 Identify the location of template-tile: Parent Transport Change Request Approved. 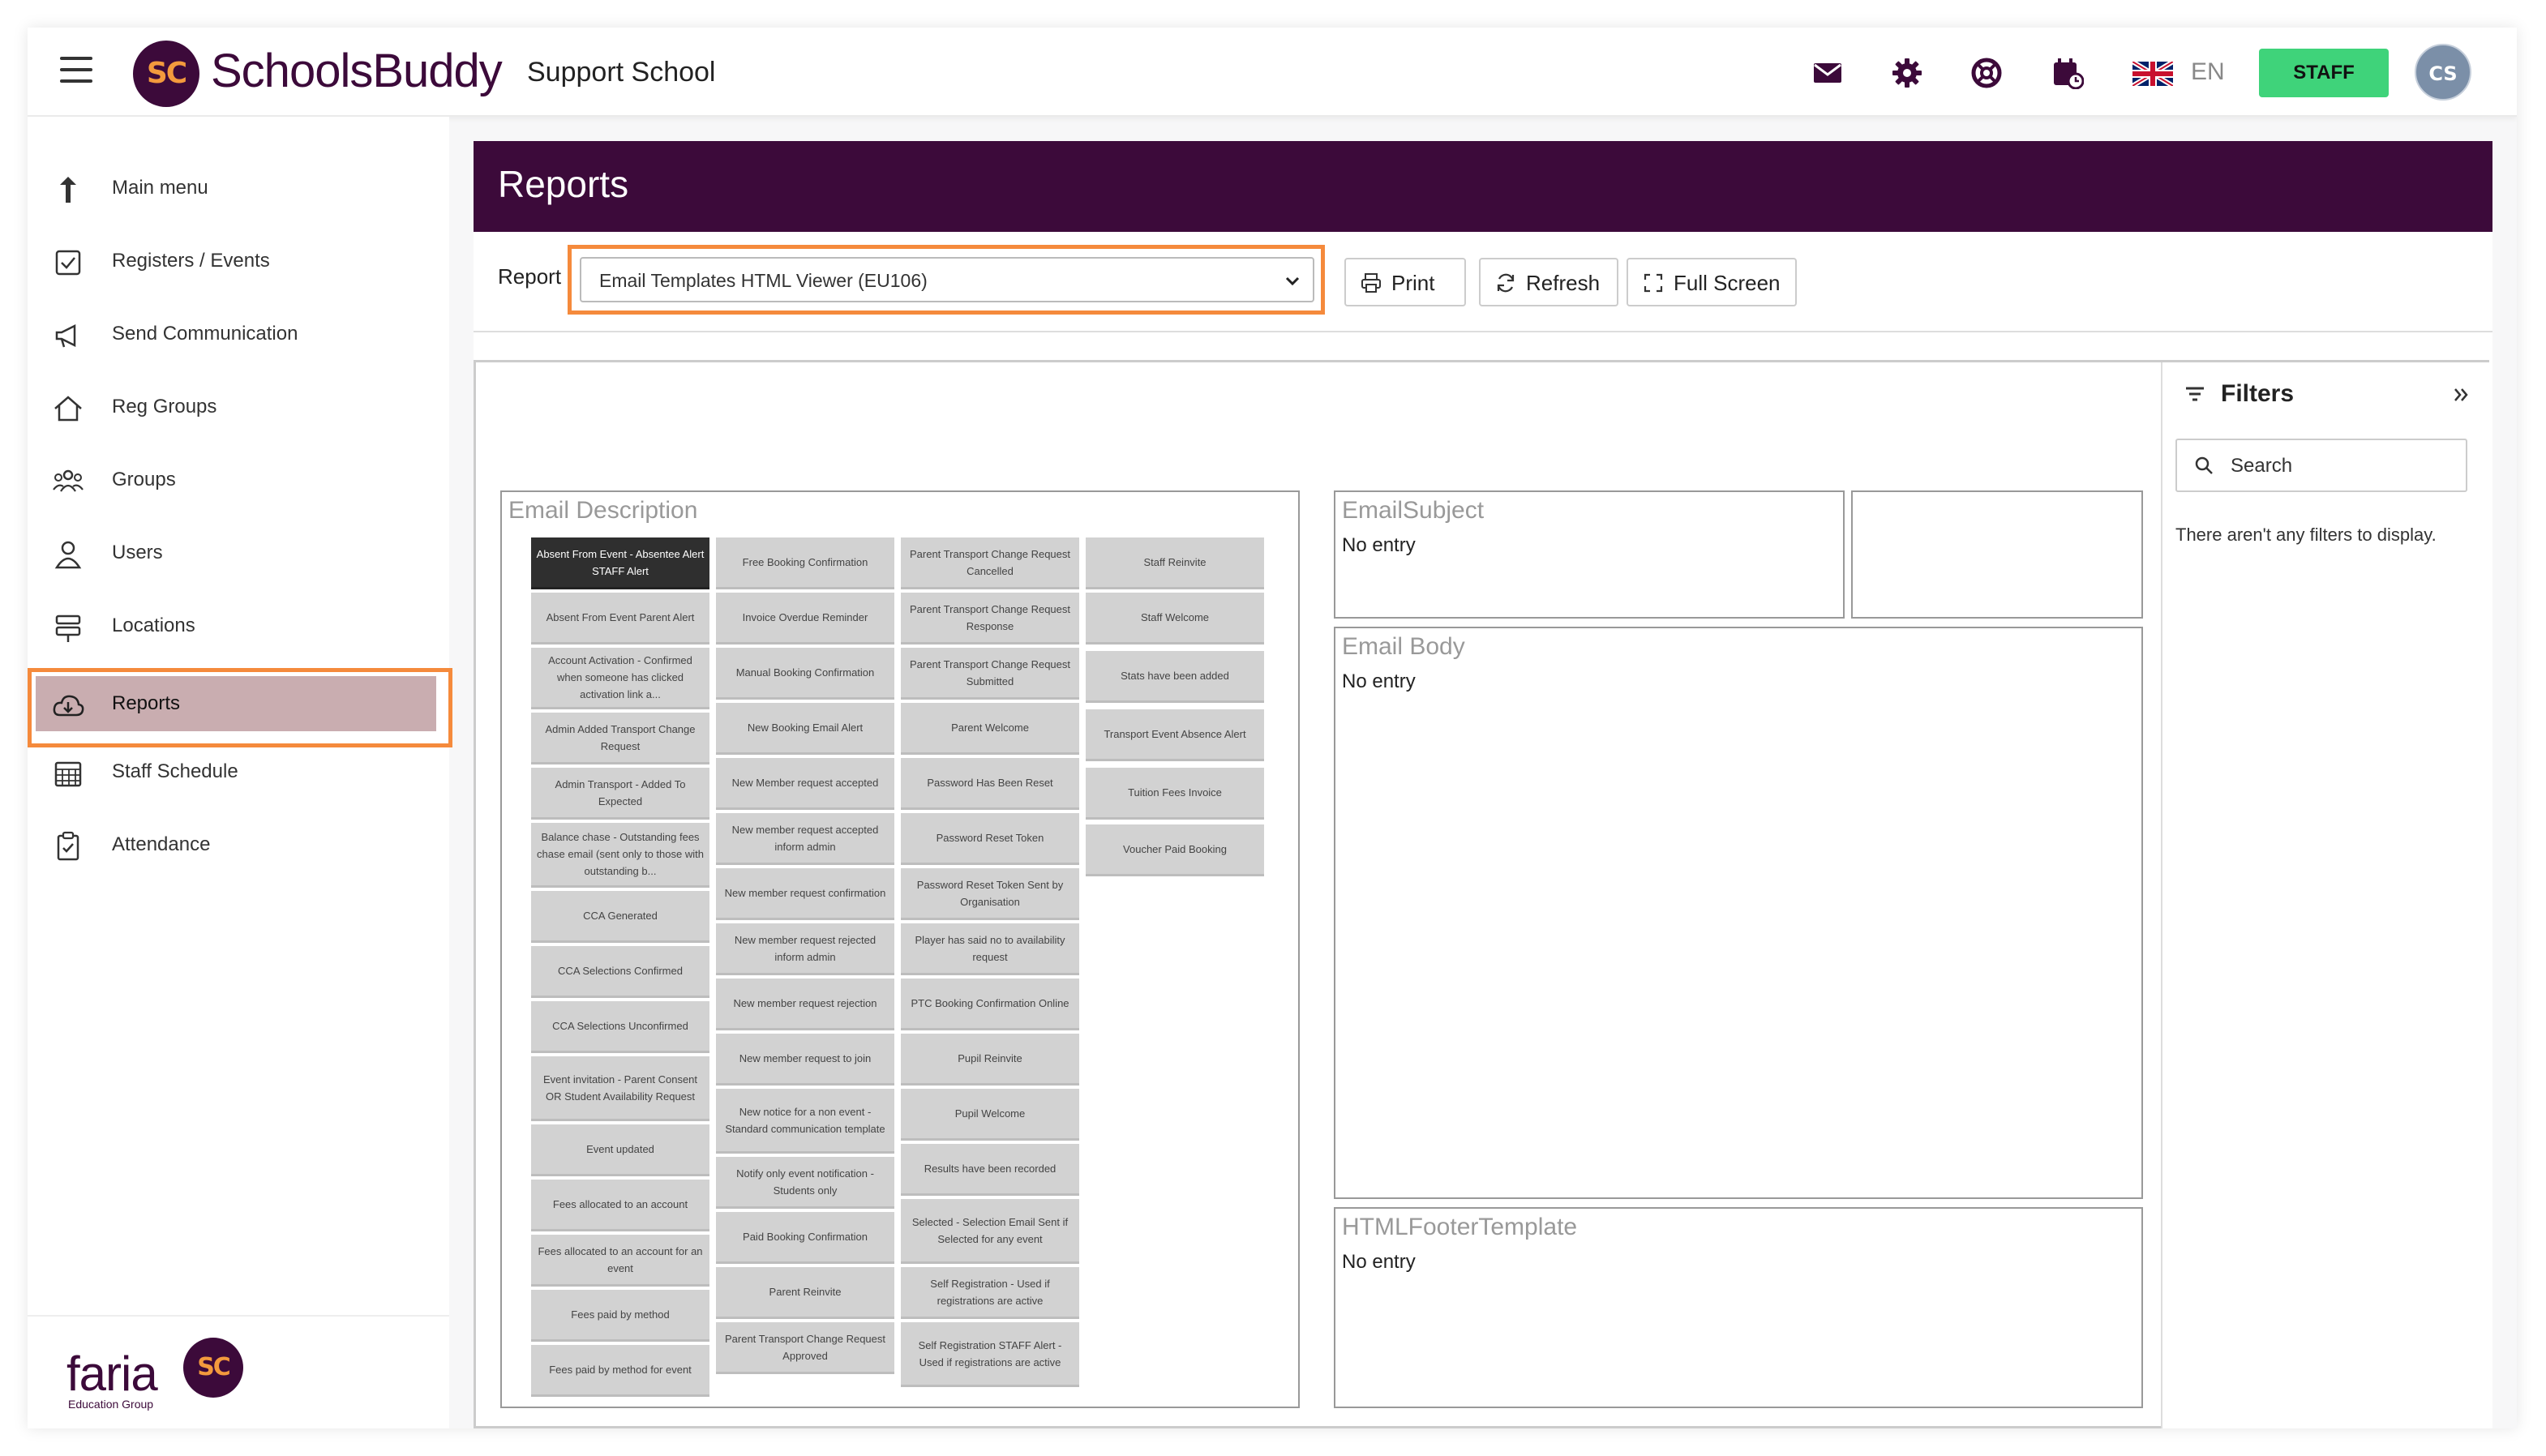
(805, 1348).